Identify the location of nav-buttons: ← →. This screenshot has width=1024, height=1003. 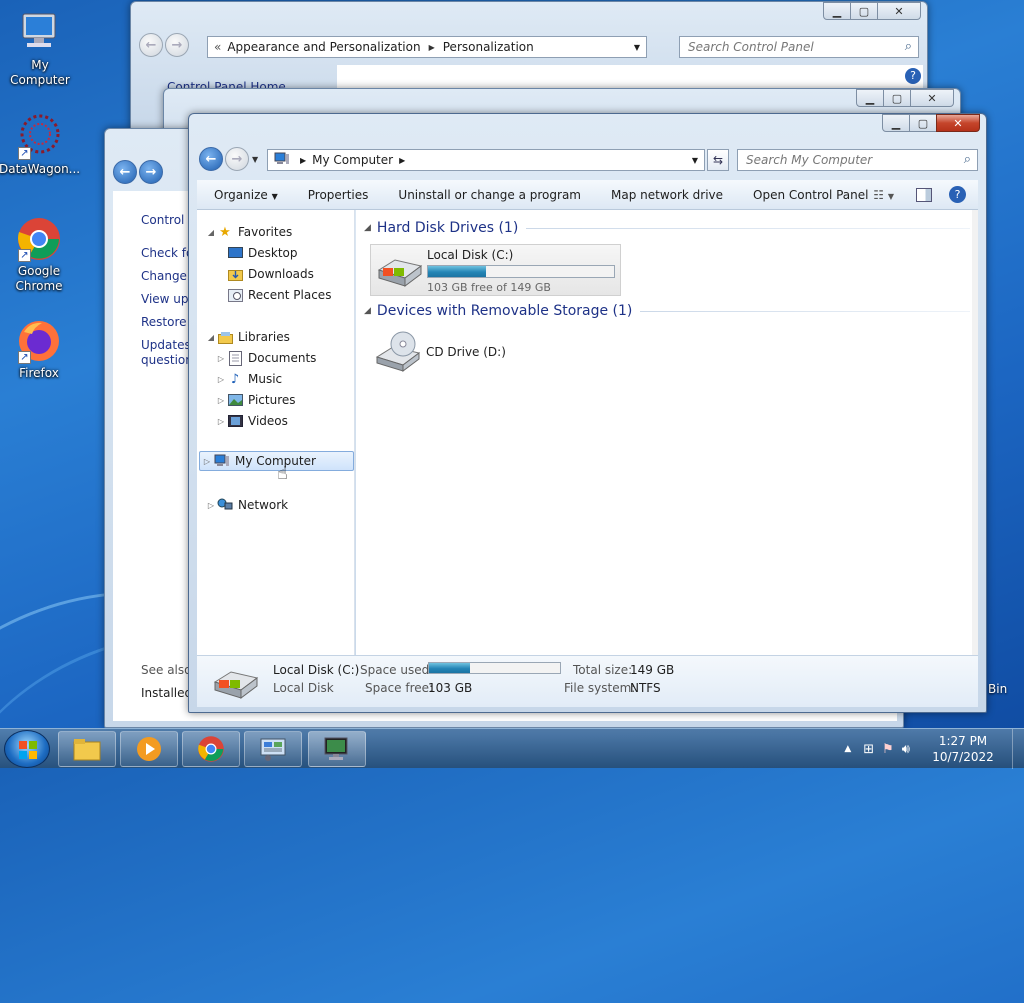
(164, 45).